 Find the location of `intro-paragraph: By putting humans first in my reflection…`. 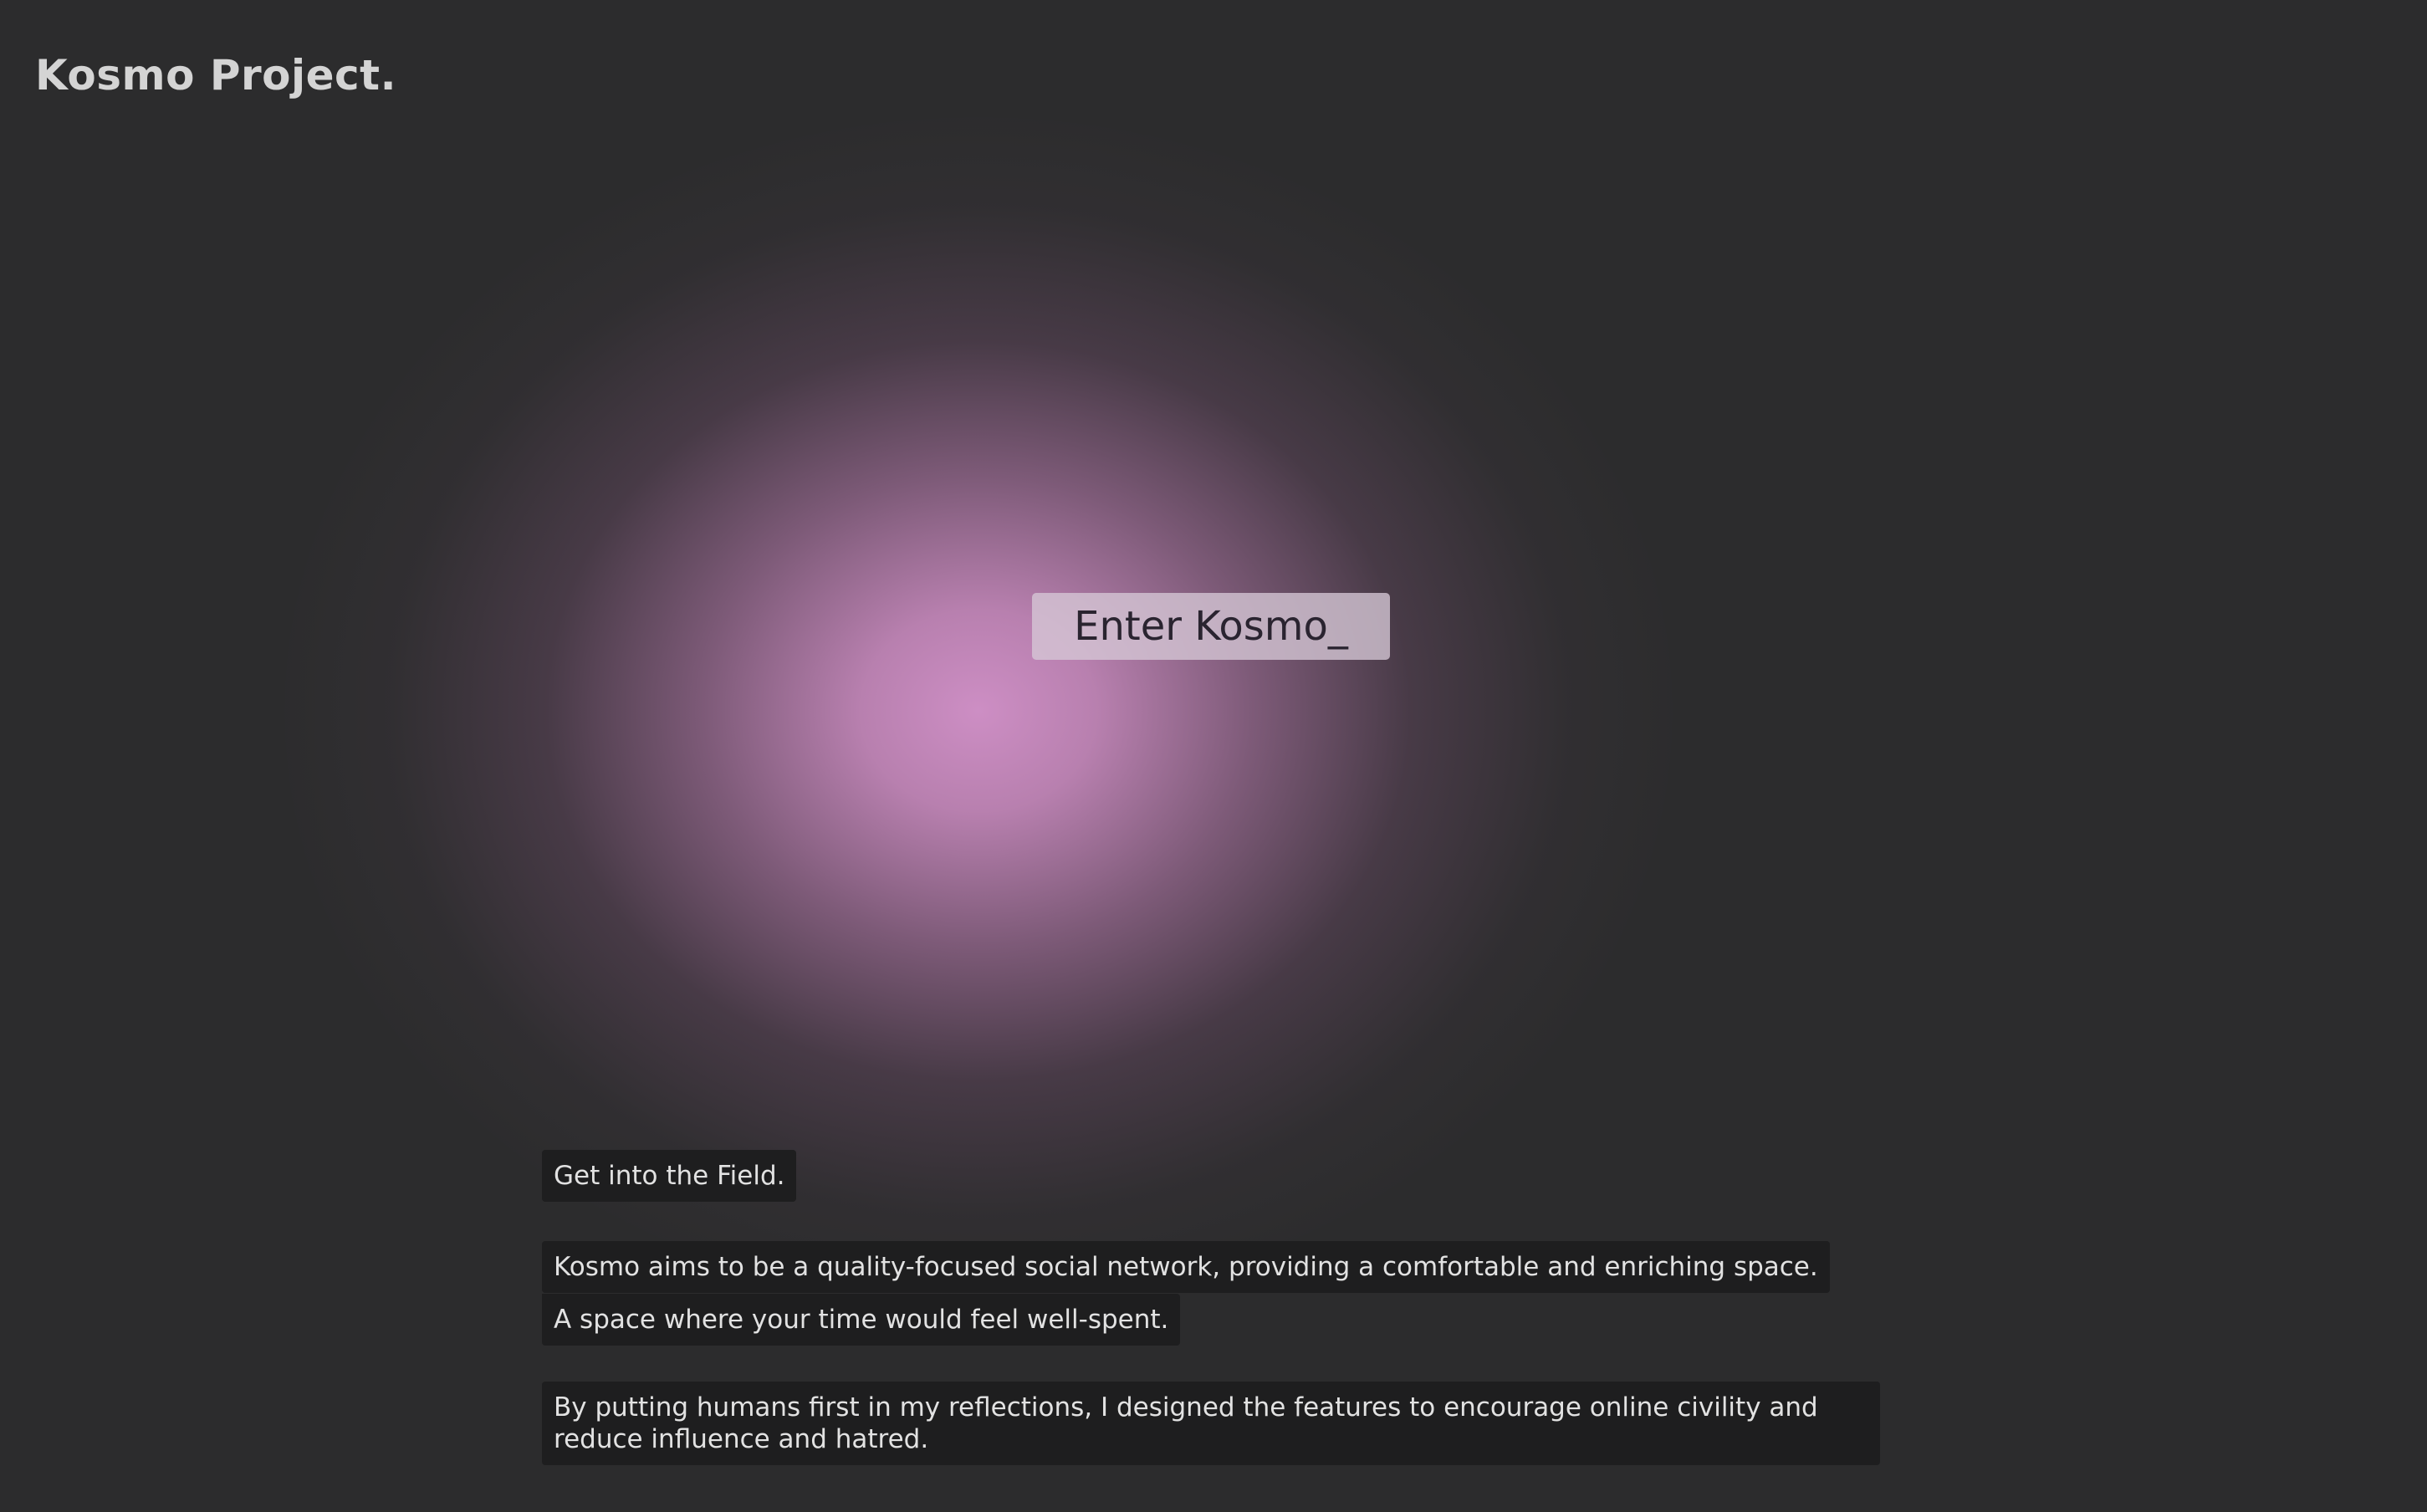

intro-paragraph: By putting humans first in my reflection… is located at coordinates (1211, 1423).